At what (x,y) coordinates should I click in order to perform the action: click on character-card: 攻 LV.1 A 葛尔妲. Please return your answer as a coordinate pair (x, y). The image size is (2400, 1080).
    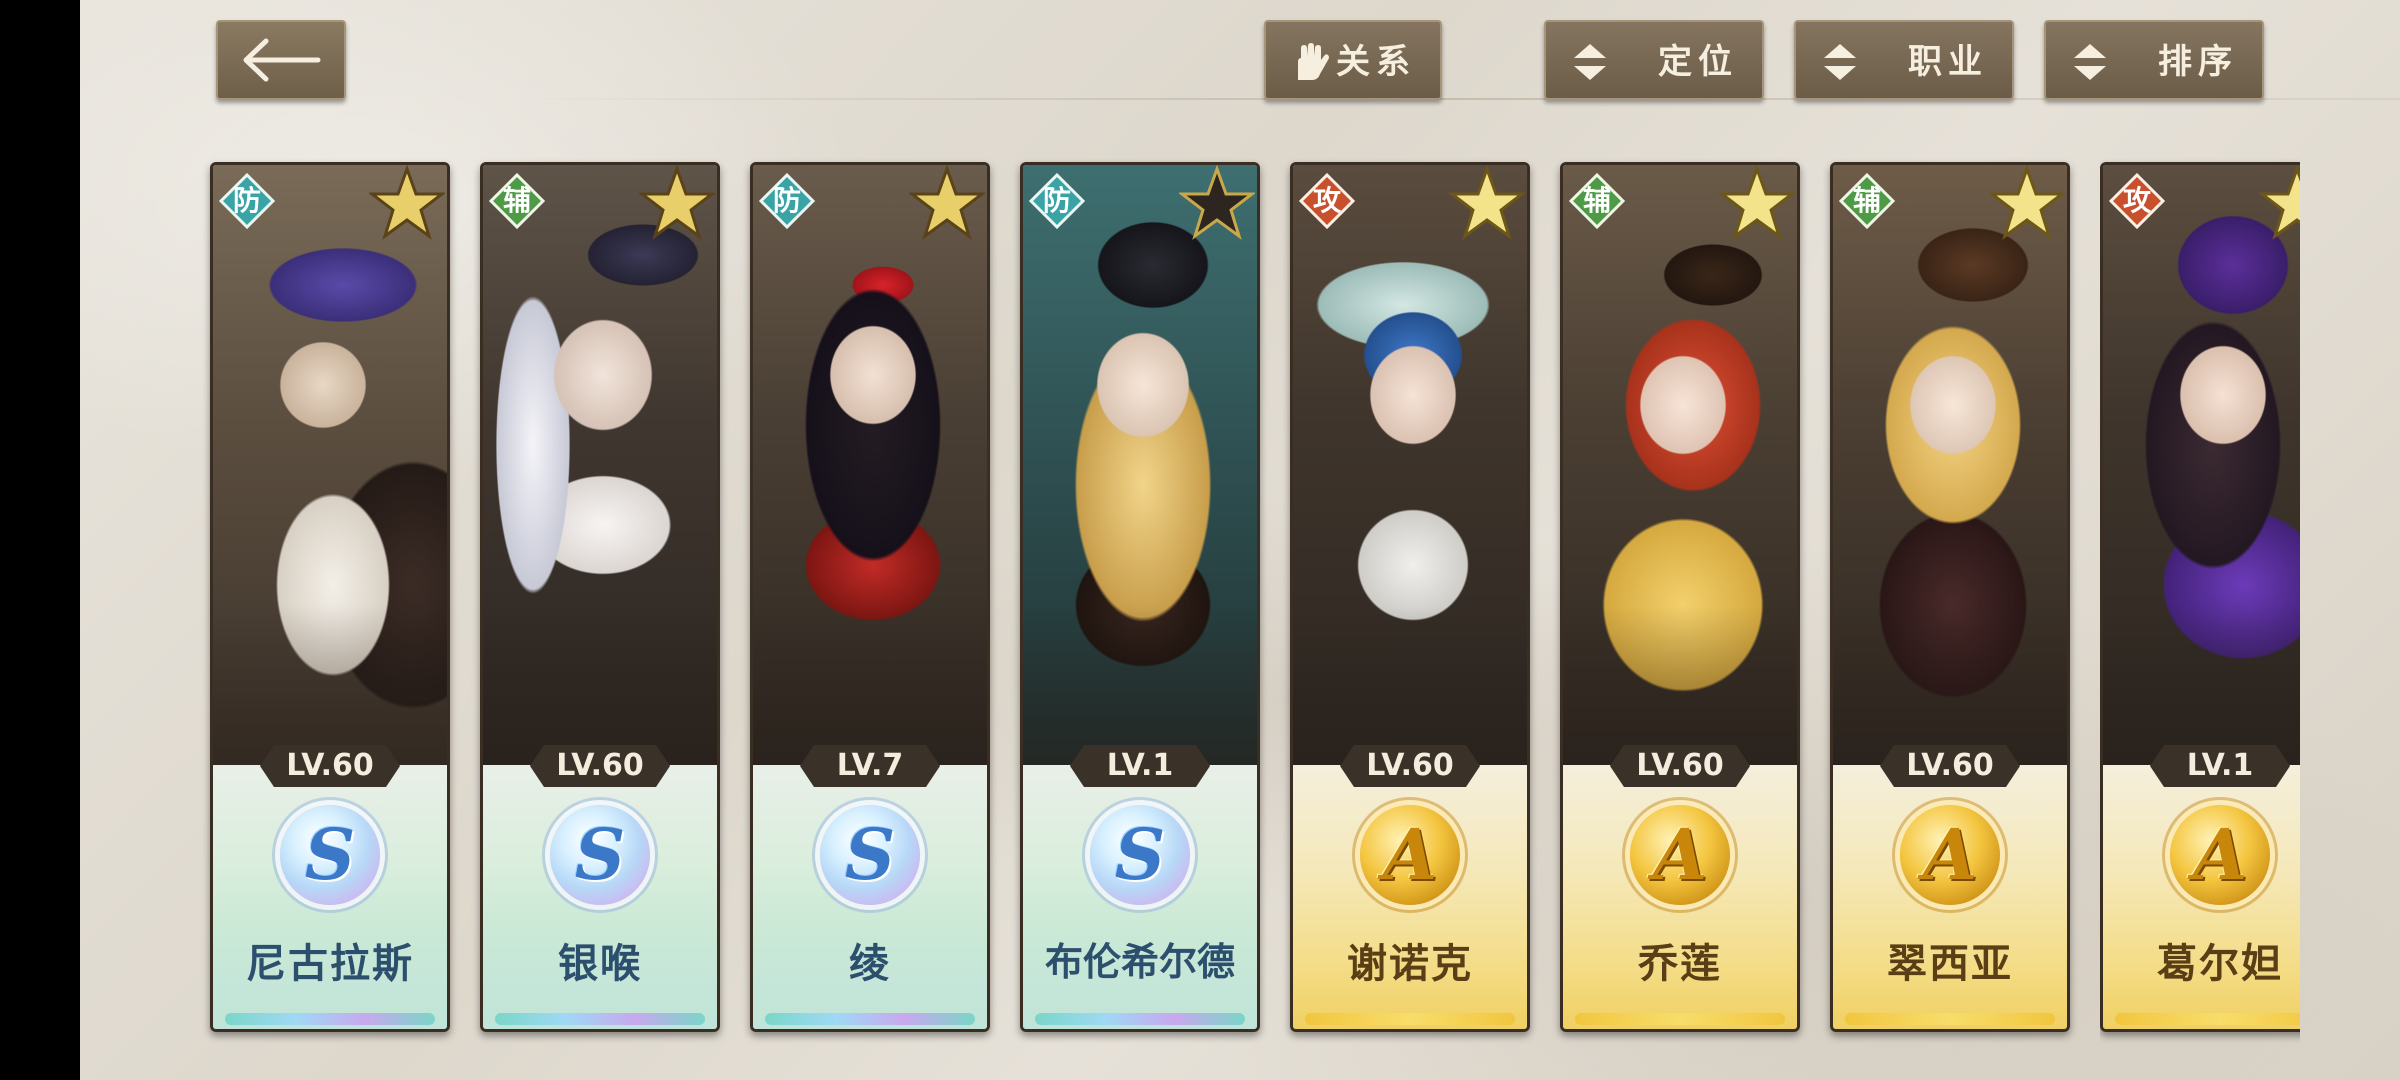
    Looking at the image, I should click on (2200, 597).